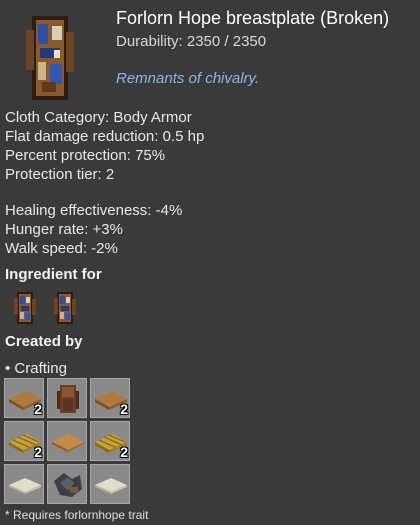  What do you see at coordinates (188, 78) in the screenshot?
I see `flavor-text: Remnants of chivalry.` at bounding box center [188, 78].